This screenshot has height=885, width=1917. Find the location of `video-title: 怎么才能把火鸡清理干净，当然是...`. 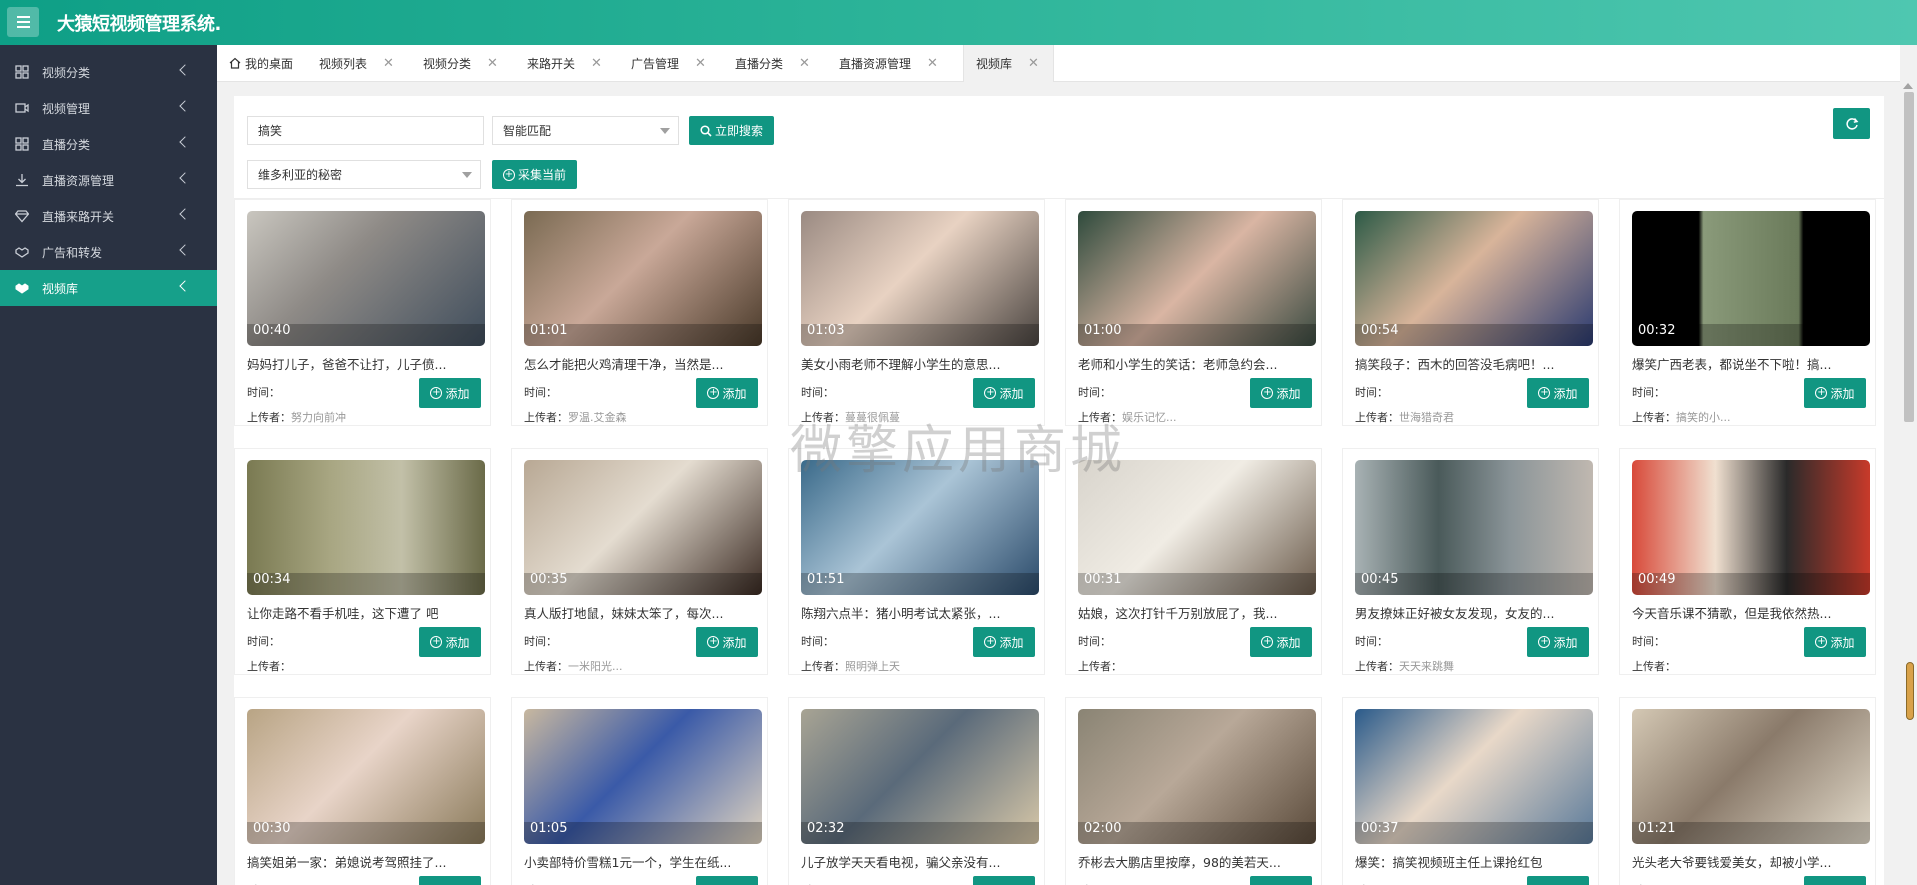

video-title: 怎么才能把火鸡清理干净，当然是... is located at coordinates (643, 363).